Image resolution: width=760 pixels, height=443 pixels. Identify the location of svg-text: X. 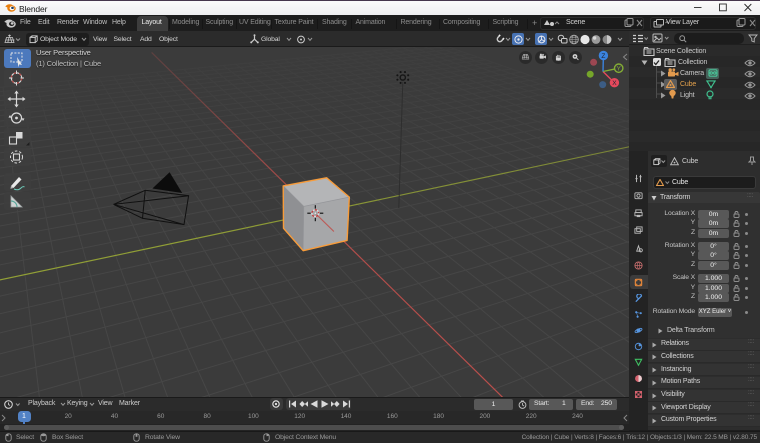
(614, 83).